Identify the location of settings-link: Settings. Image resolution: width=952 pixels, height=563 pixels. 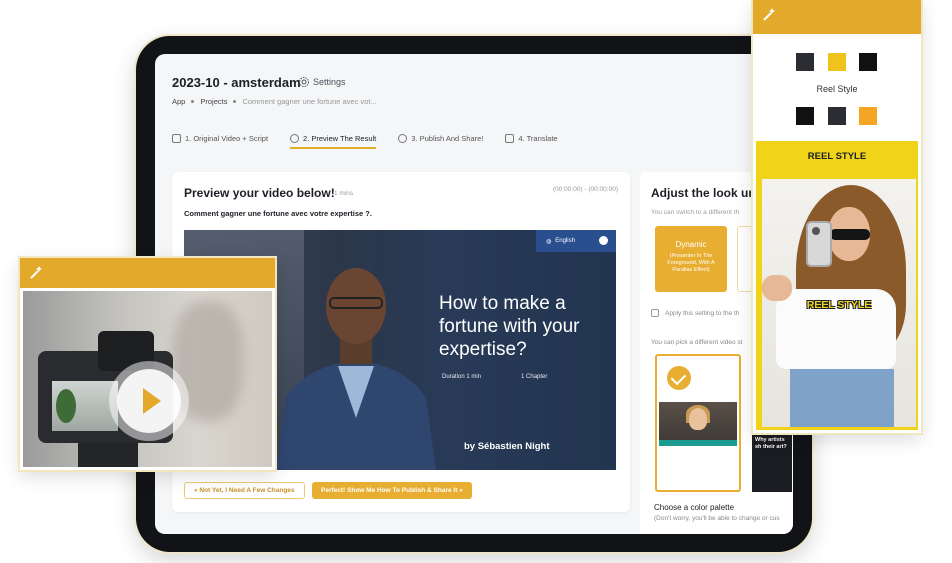
(322, 82).